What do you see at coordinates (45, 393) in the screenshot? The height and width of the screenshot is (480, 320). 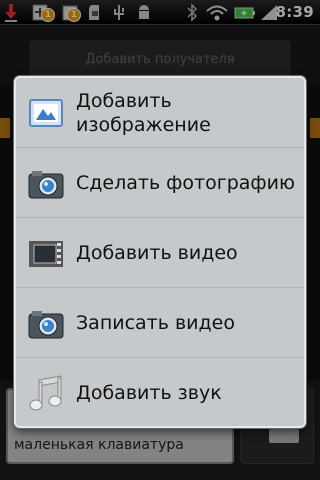 I see `music-note-icon` at bounding box center [45, 393].